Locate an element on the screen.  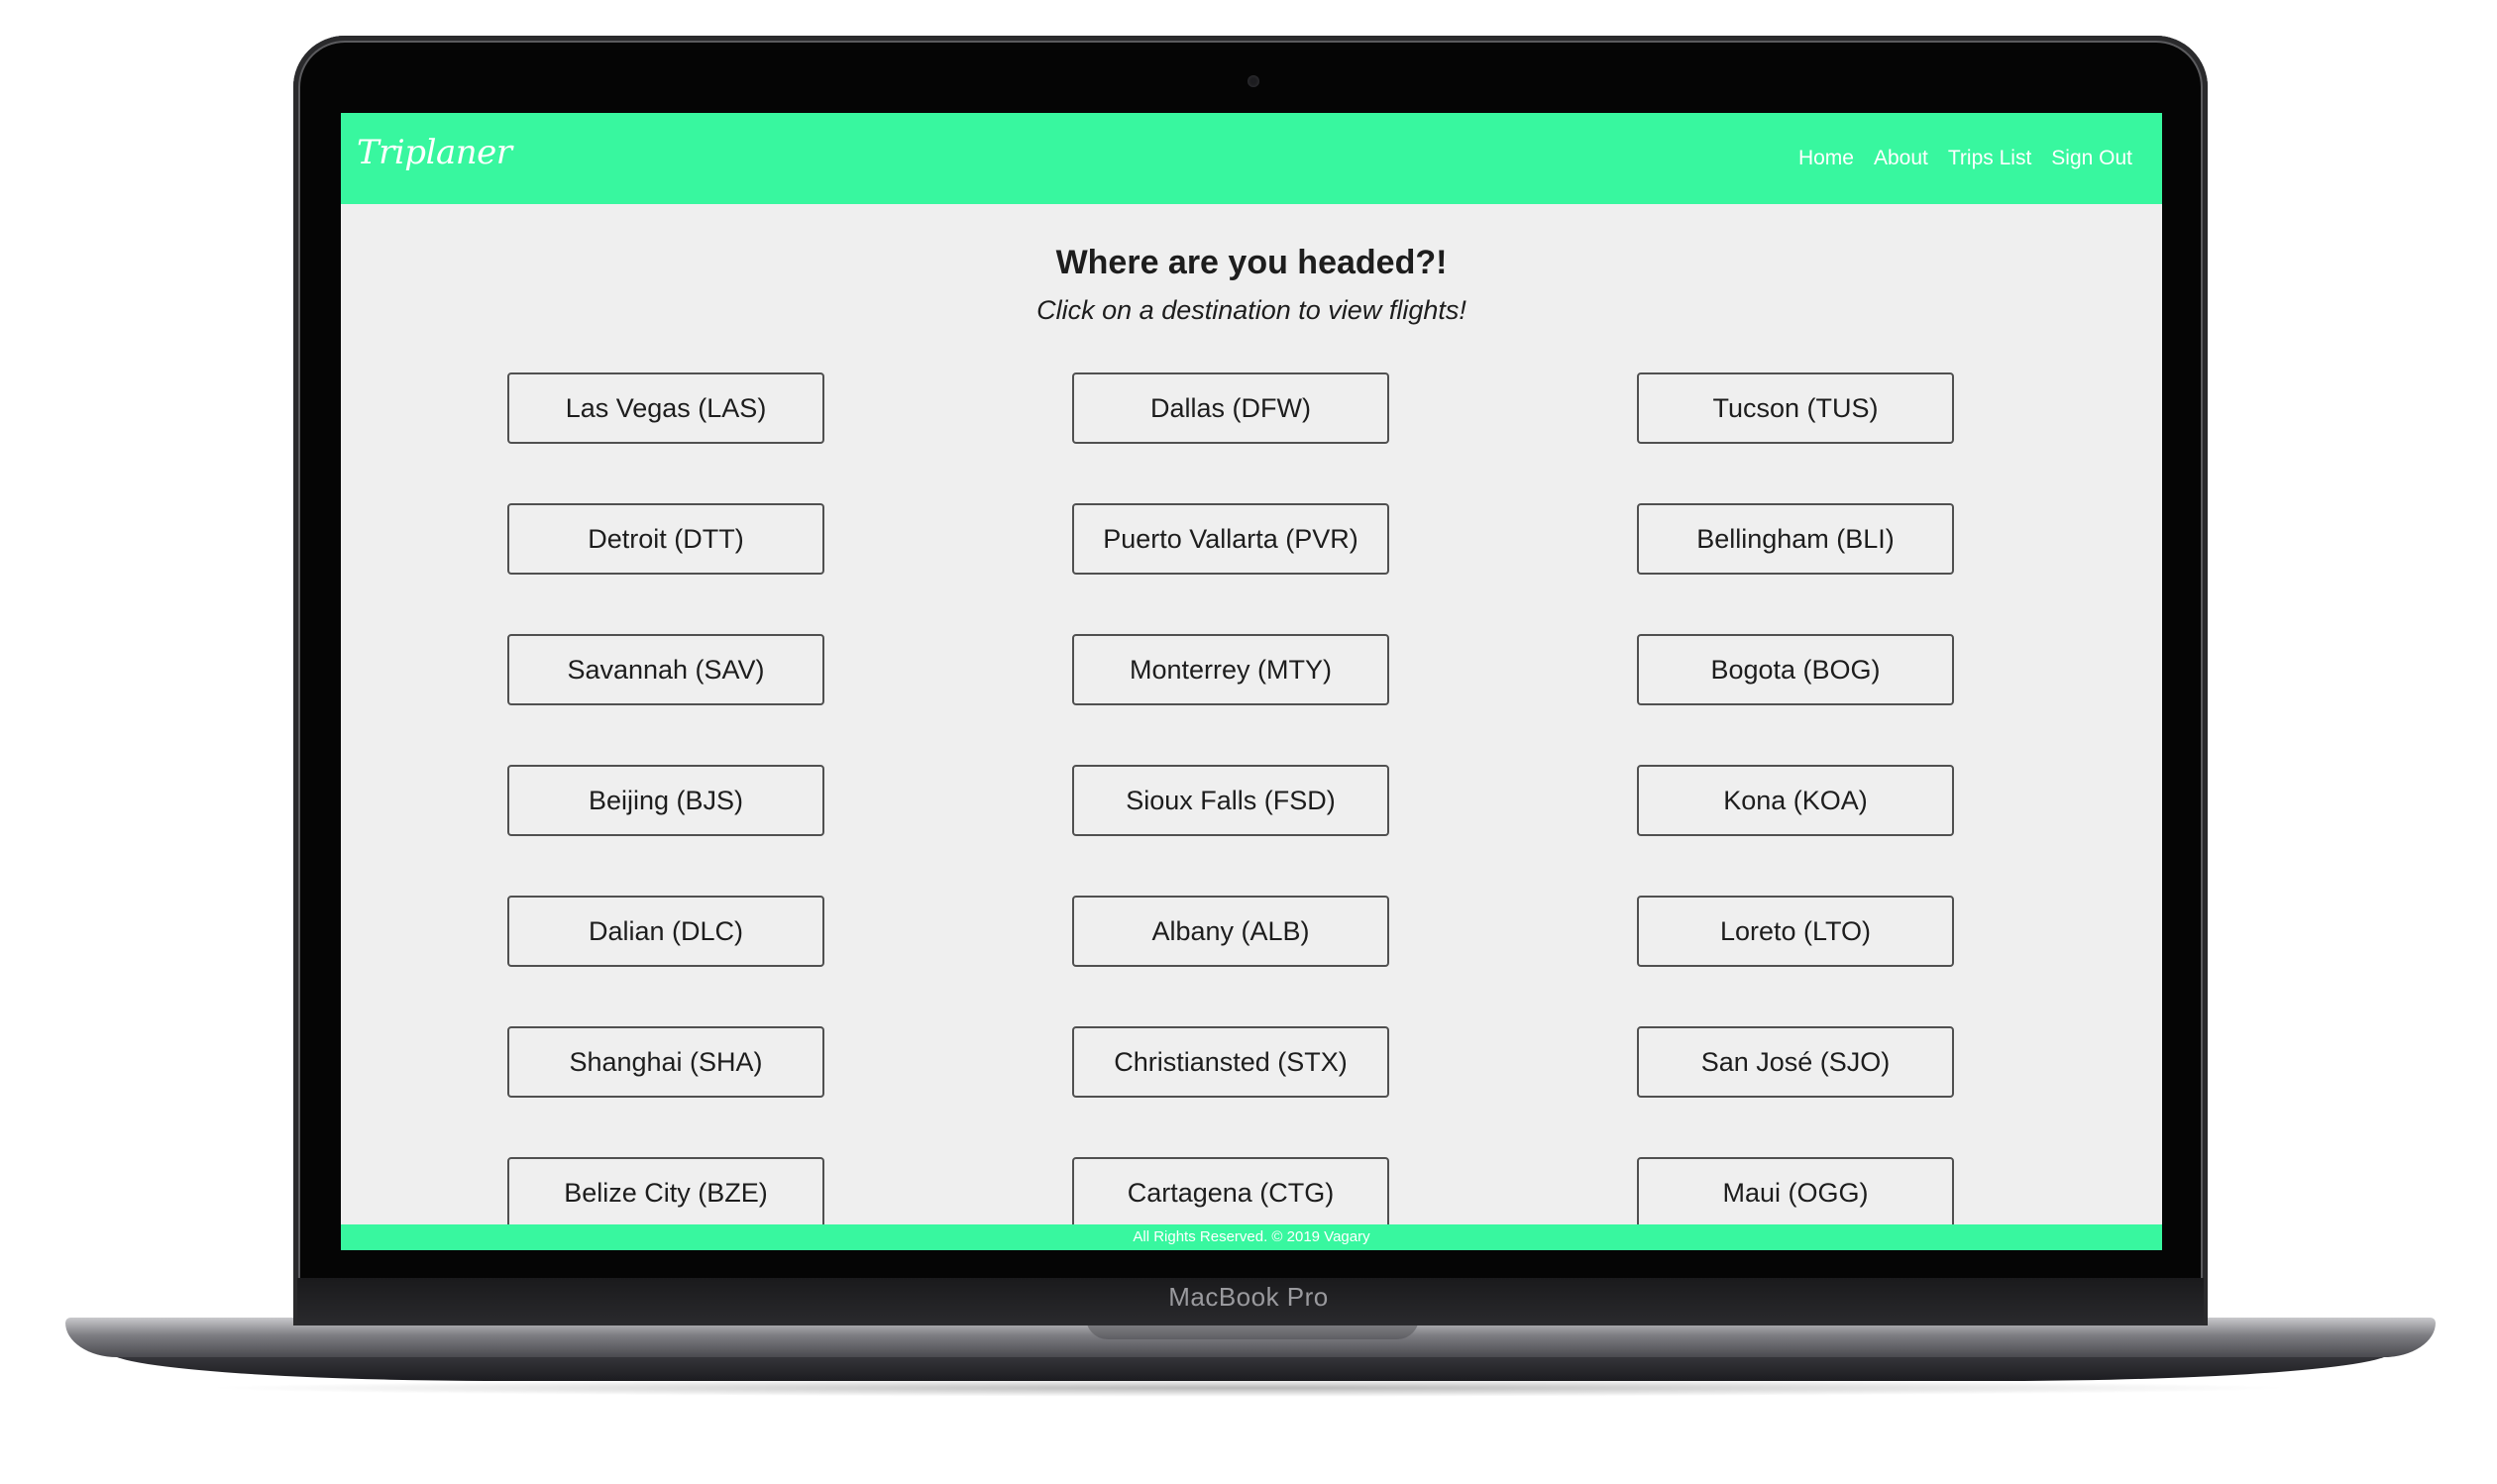
destination-button: Christiansted (STX) is located at coordinates (1230, 1062).